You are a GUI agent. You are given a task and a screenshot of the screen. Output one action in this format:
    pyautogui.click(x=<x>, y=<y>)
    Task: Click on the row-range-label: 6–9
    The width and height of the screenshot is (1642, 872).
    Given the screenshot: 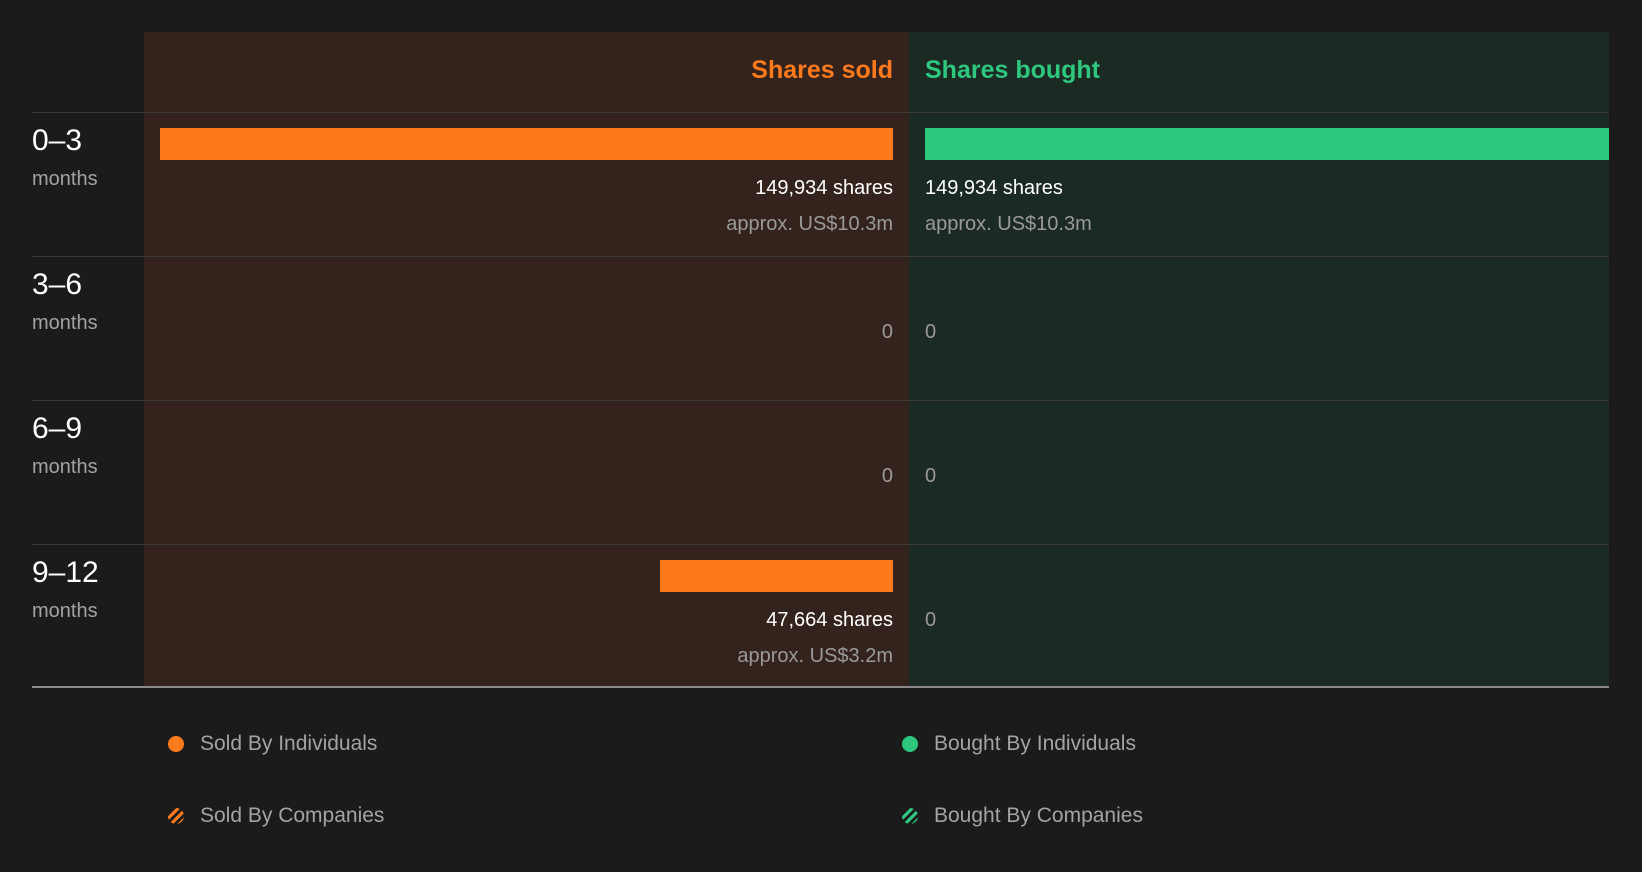 What is the action you would take?
    pyautogui.click(x=57, y=428)
    